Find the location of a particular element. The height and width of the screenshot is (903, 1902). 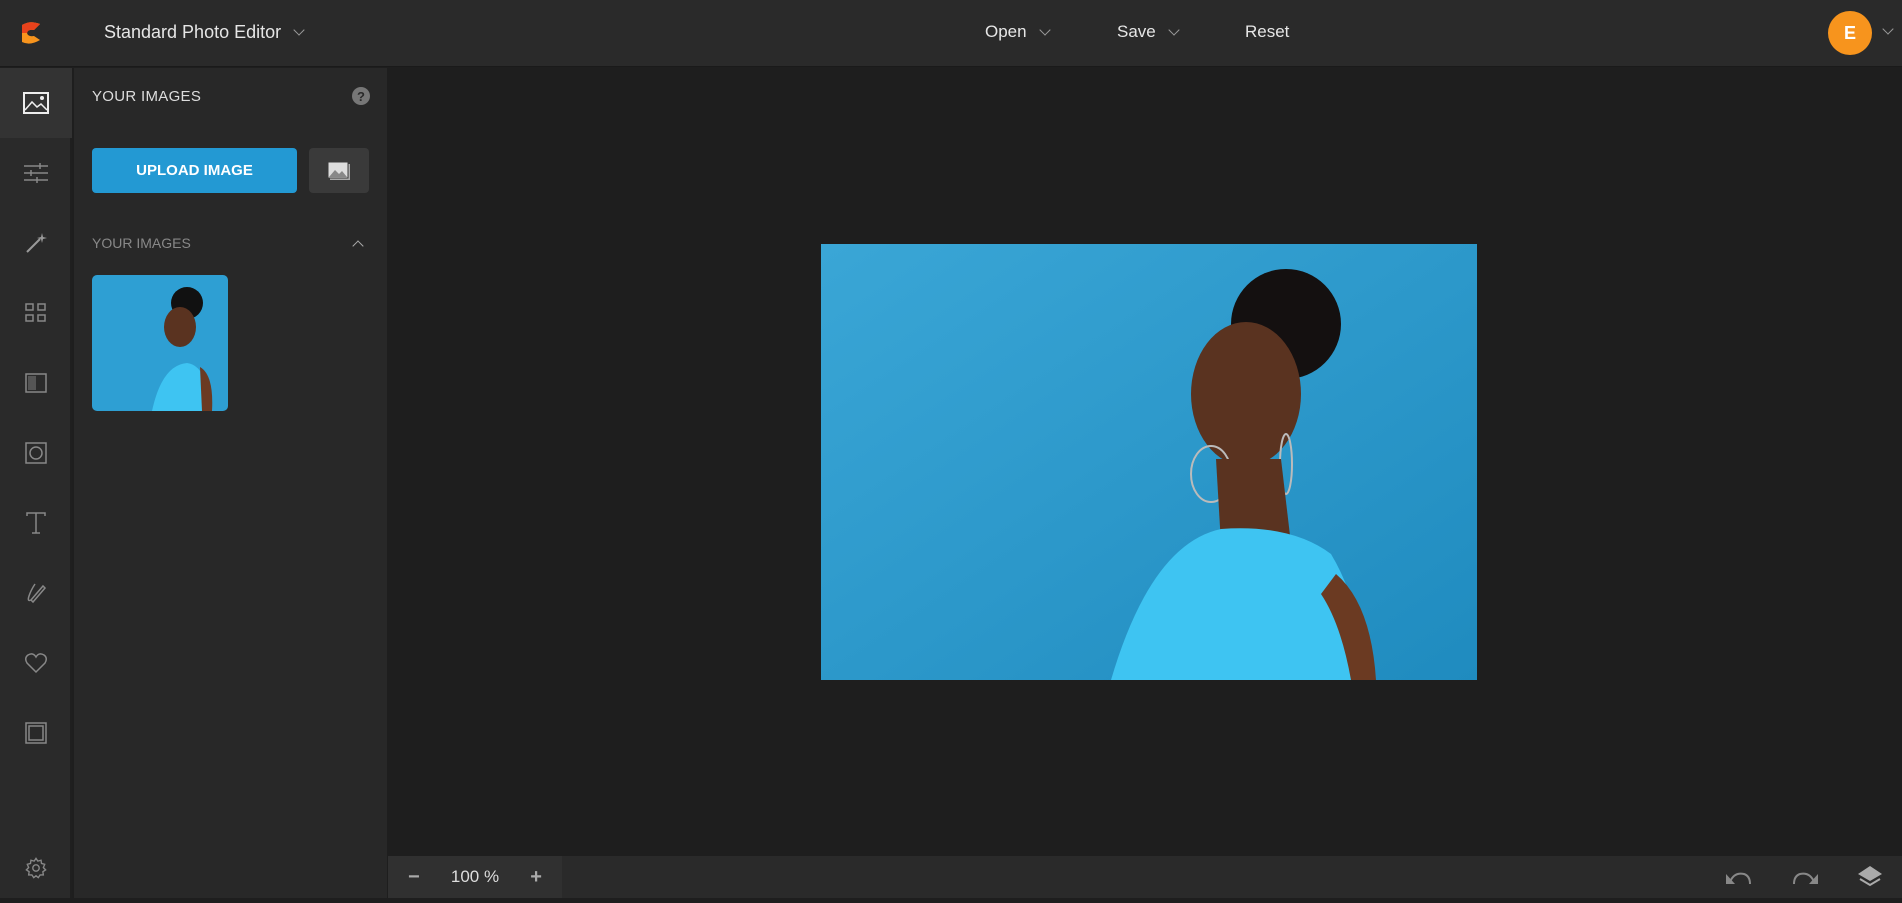

adjust-sliders-icon is located at coordinates (36, 173).